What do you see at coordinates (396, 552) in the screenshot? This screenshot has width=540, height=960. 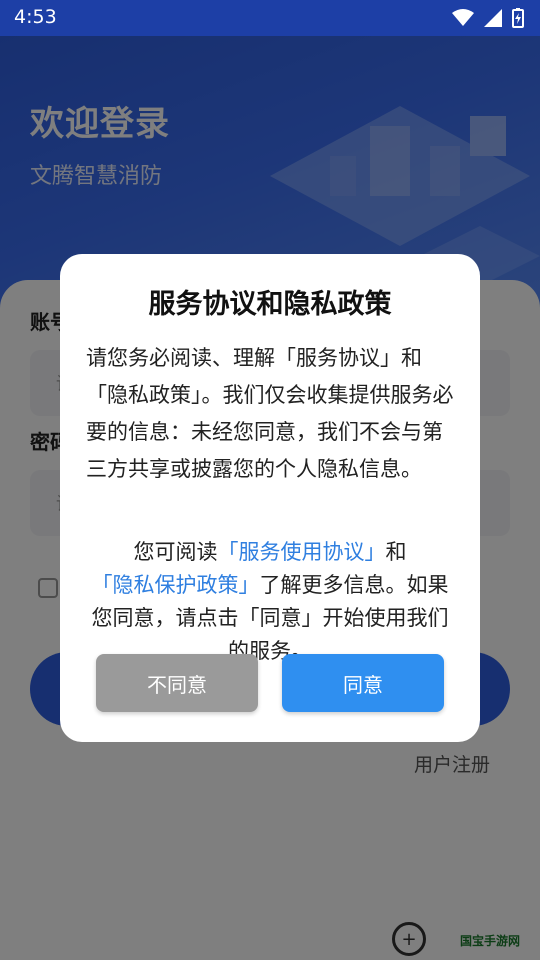 I see `more-info-and: 和` at bounding box center [396, 552].